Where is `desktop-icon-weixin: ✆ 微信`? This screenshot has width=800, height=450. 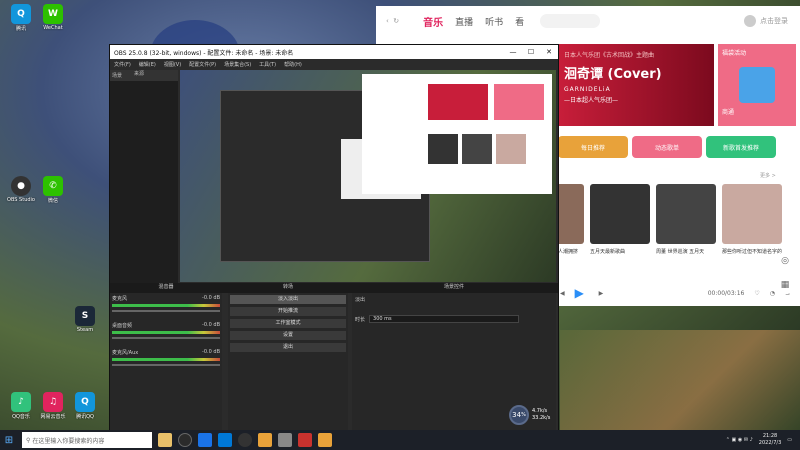 desktop-icon-weixin: ✆ 微信 is located at coordinates (53, 190).